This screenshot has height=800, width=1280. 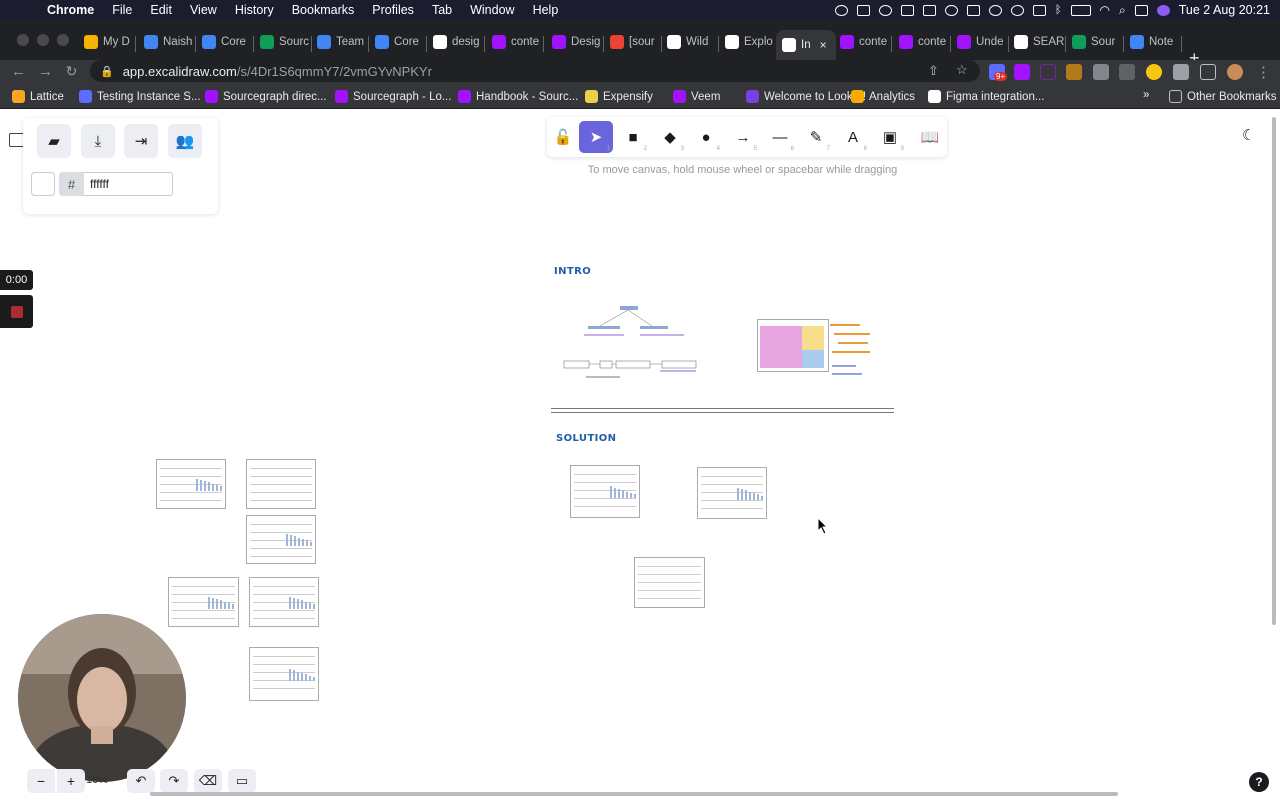 What do you see at coordinates (185, 141) in the screenshot?
I see `collaborate-icon: 👥` at bounding box center [185, 141].